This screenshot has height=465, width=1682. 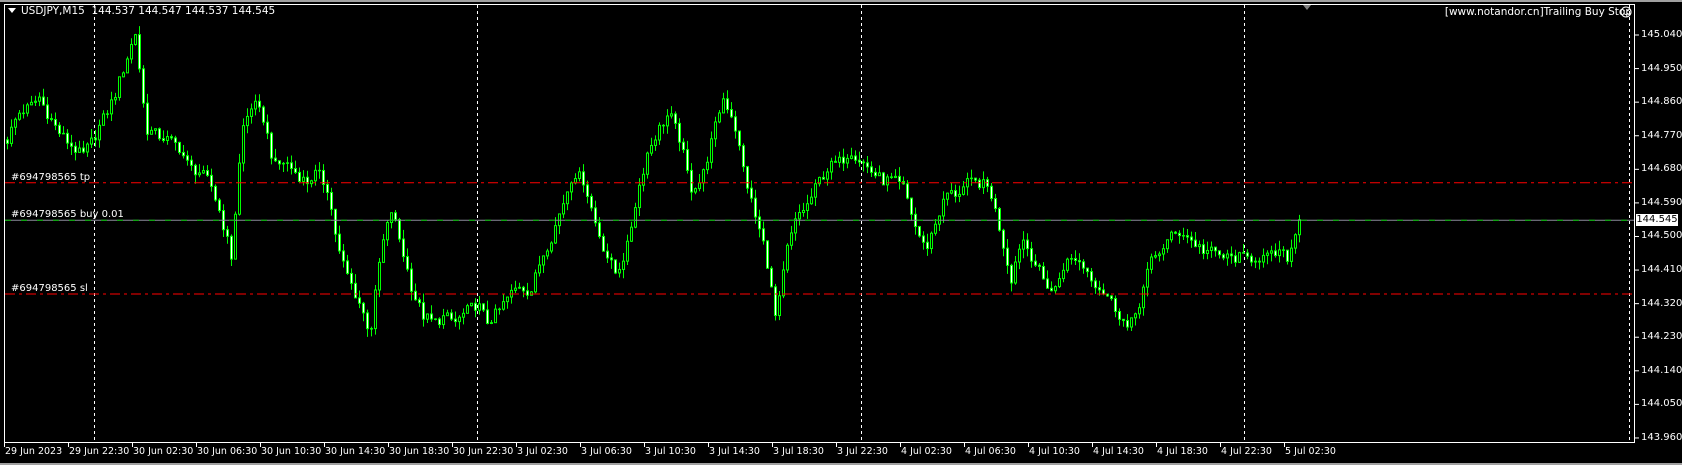 I want to click on price-tick-label: 144.320, so click(x=1661, y=303).